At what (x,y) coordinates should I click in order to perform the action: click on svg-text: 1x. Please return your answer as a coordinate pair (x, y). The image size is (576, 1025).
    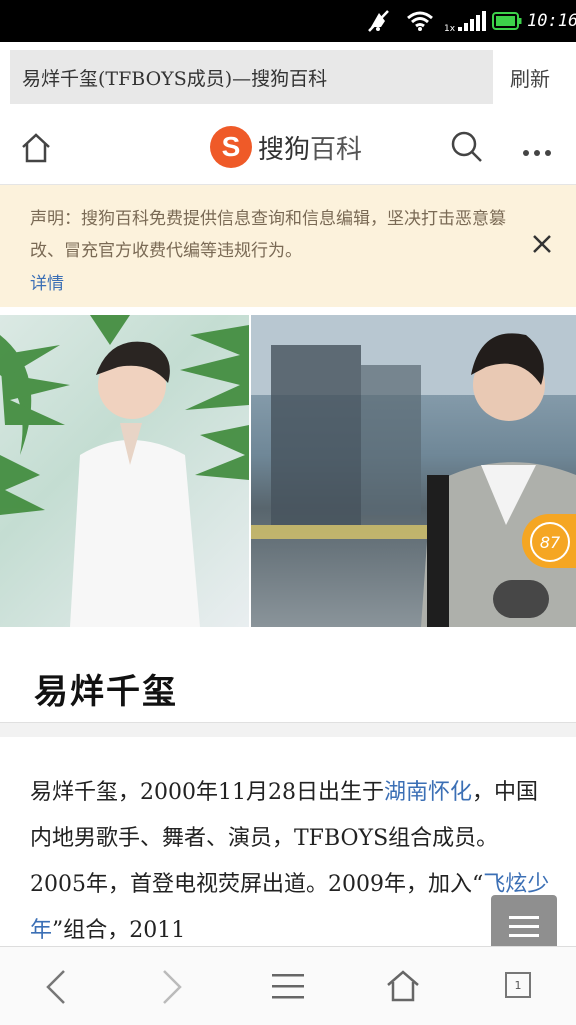
    Looking at the image, I should click on (450, 28).